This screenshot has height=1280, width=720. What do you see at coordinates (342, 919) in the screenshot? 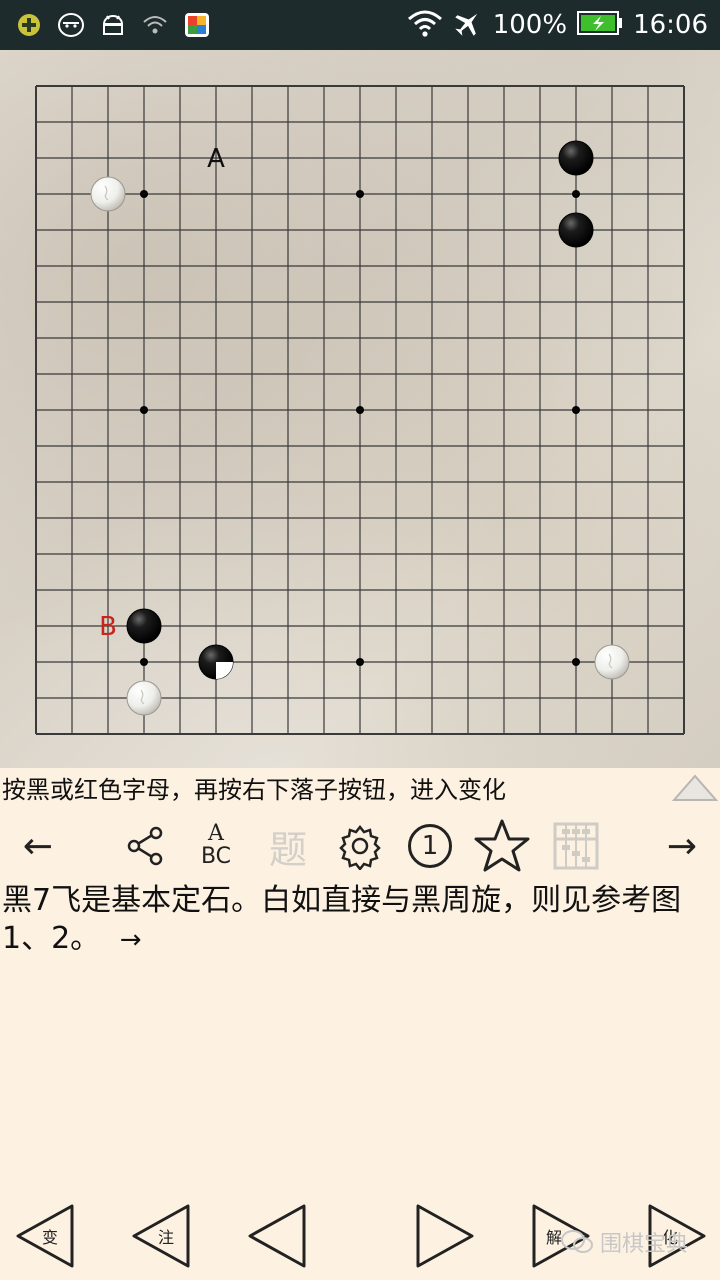
I see `commentary-text: 黑7飞是基本定石。白如直接与黑周旋，则见参考图1、2。` at bounding box center [342, 919].